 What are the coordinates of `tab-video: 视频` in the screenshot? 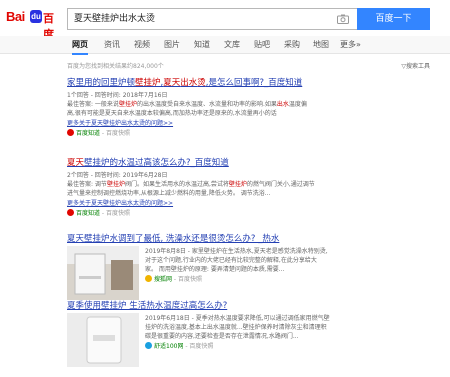 It's located at (142, 44).